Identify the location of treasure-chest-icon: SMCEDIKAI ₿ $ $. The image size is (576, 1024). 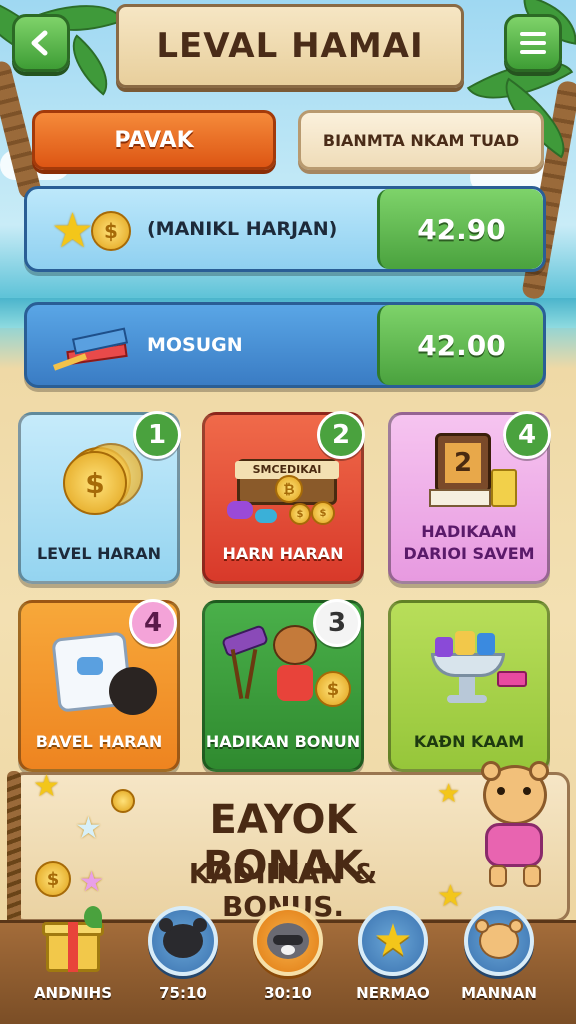
(286, 487).